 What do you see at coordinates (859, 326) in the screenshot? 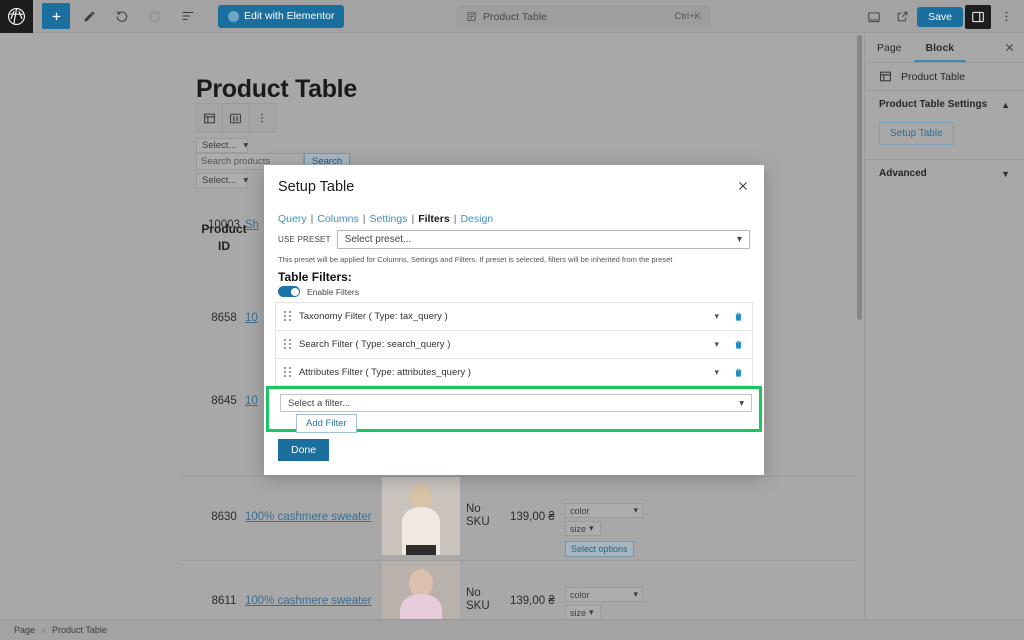
I see `canvas-scrollbar` at bounding box center [859, 326].